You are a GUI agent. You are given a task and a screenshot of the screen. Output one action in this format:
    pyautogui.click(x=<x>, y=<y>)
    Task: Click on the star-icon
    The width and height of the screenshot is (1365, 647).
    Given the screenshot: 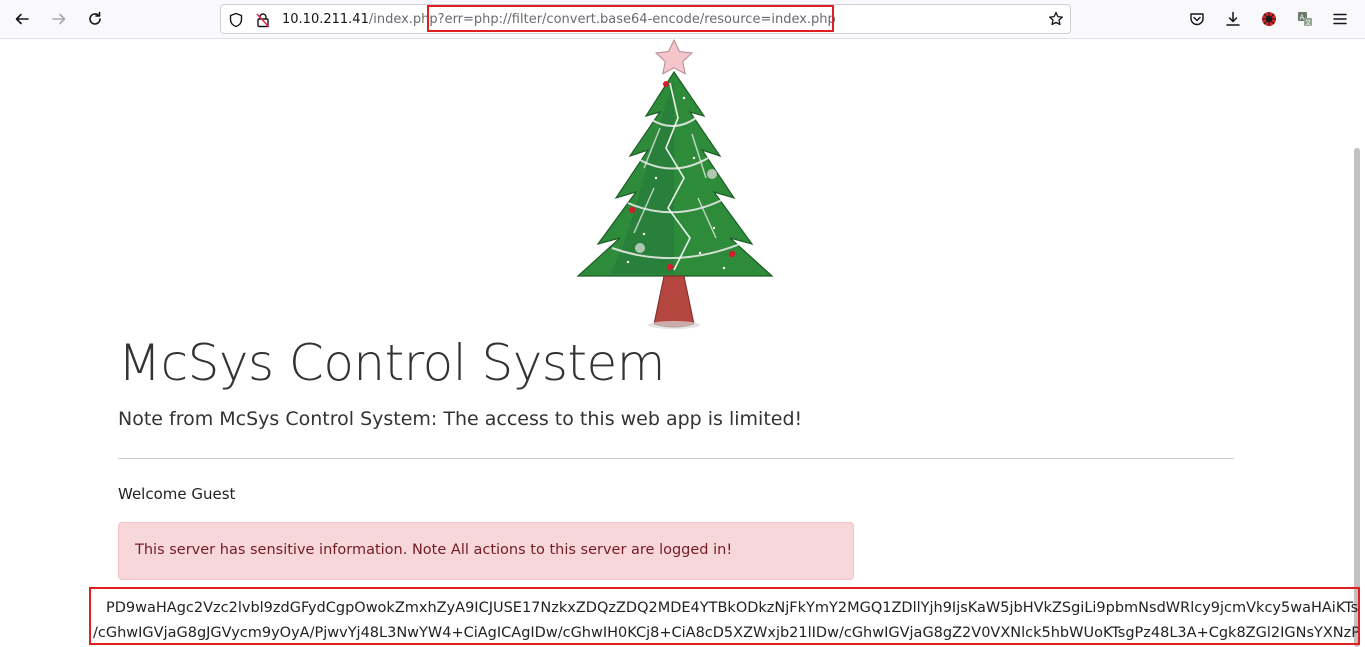 What is the action you would take?
    pyautogui.click(x=1056, y=19)
    